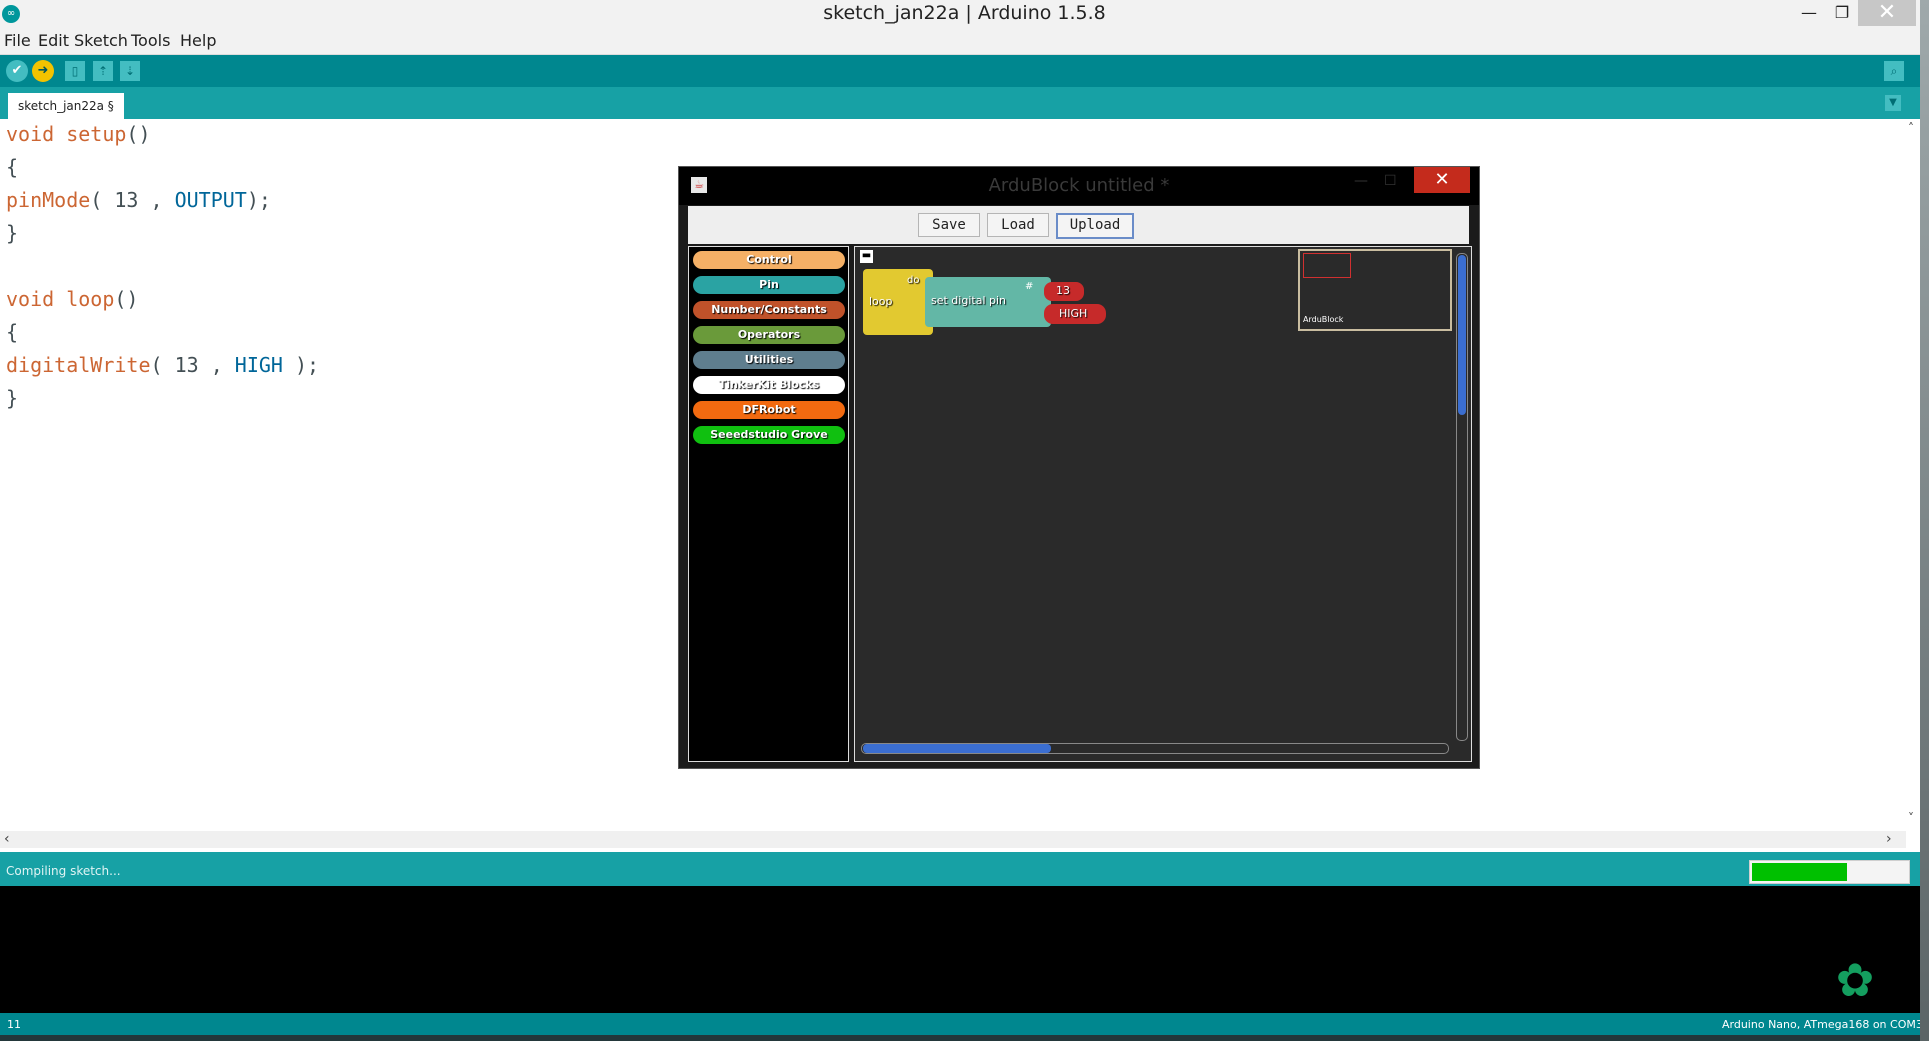 The image size is (1929, 1041). Describe the element at coordinates (1911, 128) in the screenshot. I see `scroll-up-icon: ˄` at that location.